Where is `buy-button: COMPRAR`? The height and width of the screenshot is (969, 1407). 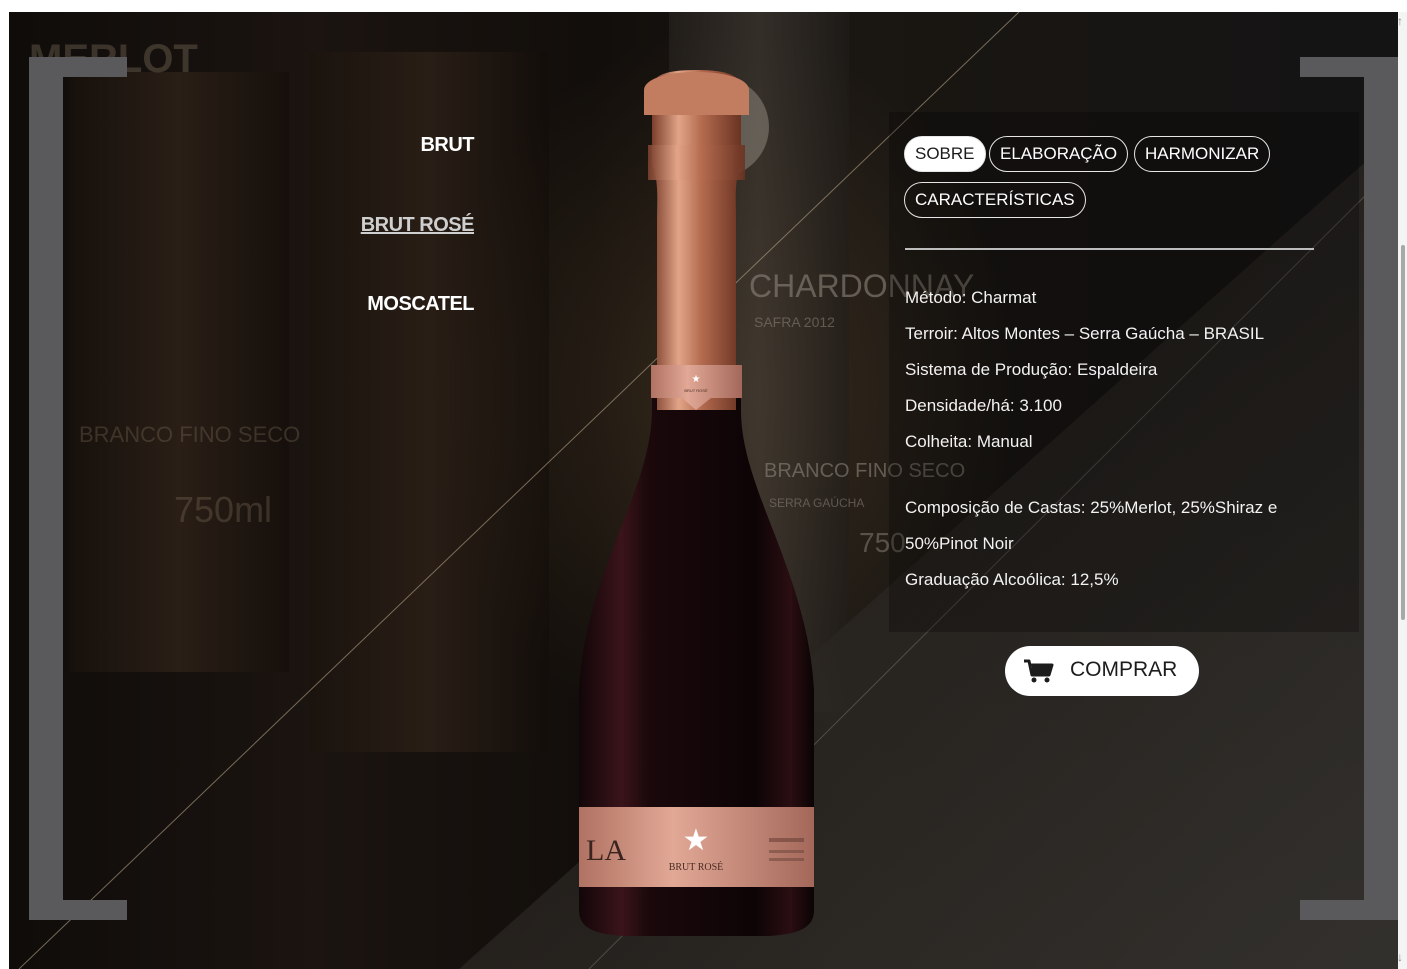
buy-button: COMPRAR is located at coordinates (1102, 671).